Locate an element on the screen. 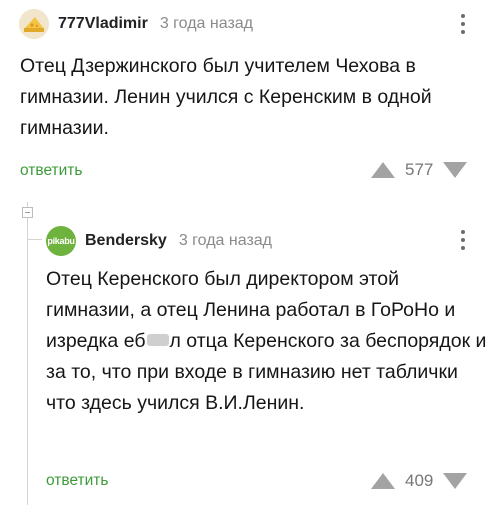 The height and width of the screenshot is (505, 500). avatar: pikabu is located at coordinates (61, 241).